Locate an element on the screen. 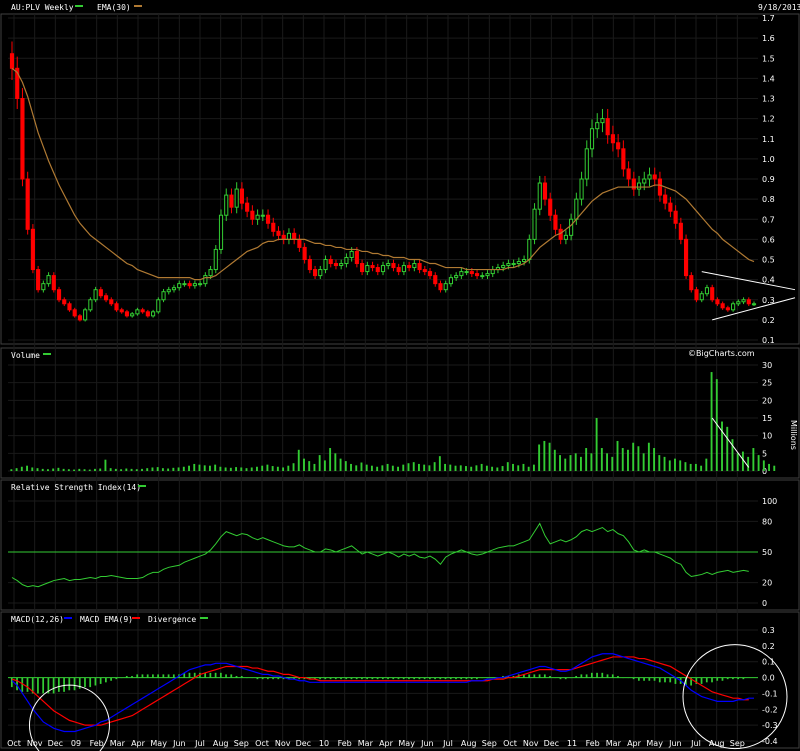  ema-label: EMA(30) is located at coordinates (114, 7).